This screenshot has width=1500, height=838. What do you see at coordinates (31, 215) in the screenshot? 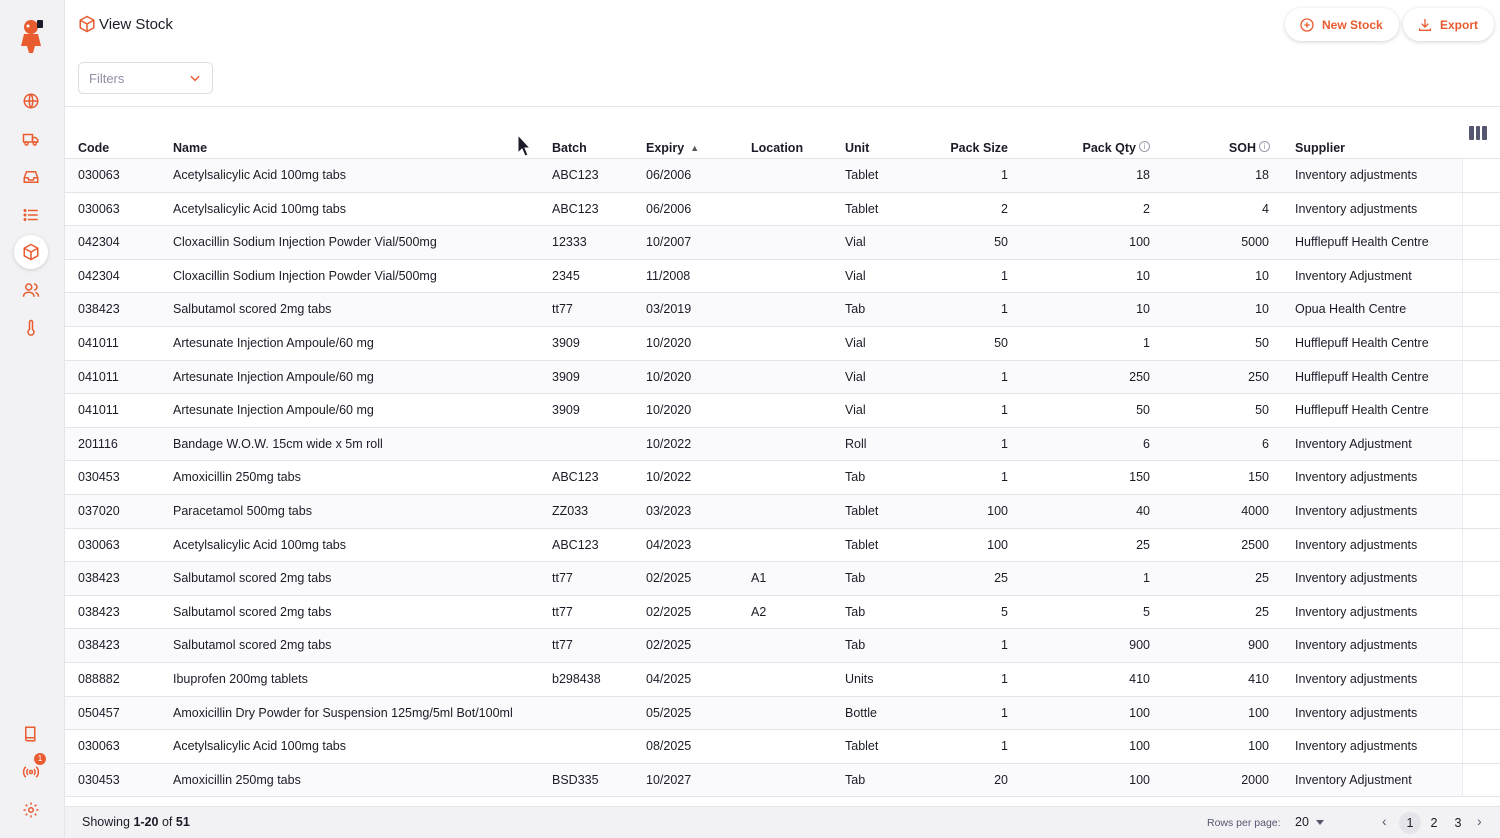
I see `sidebar-item-catalogue` at bounding box center [31, 215].